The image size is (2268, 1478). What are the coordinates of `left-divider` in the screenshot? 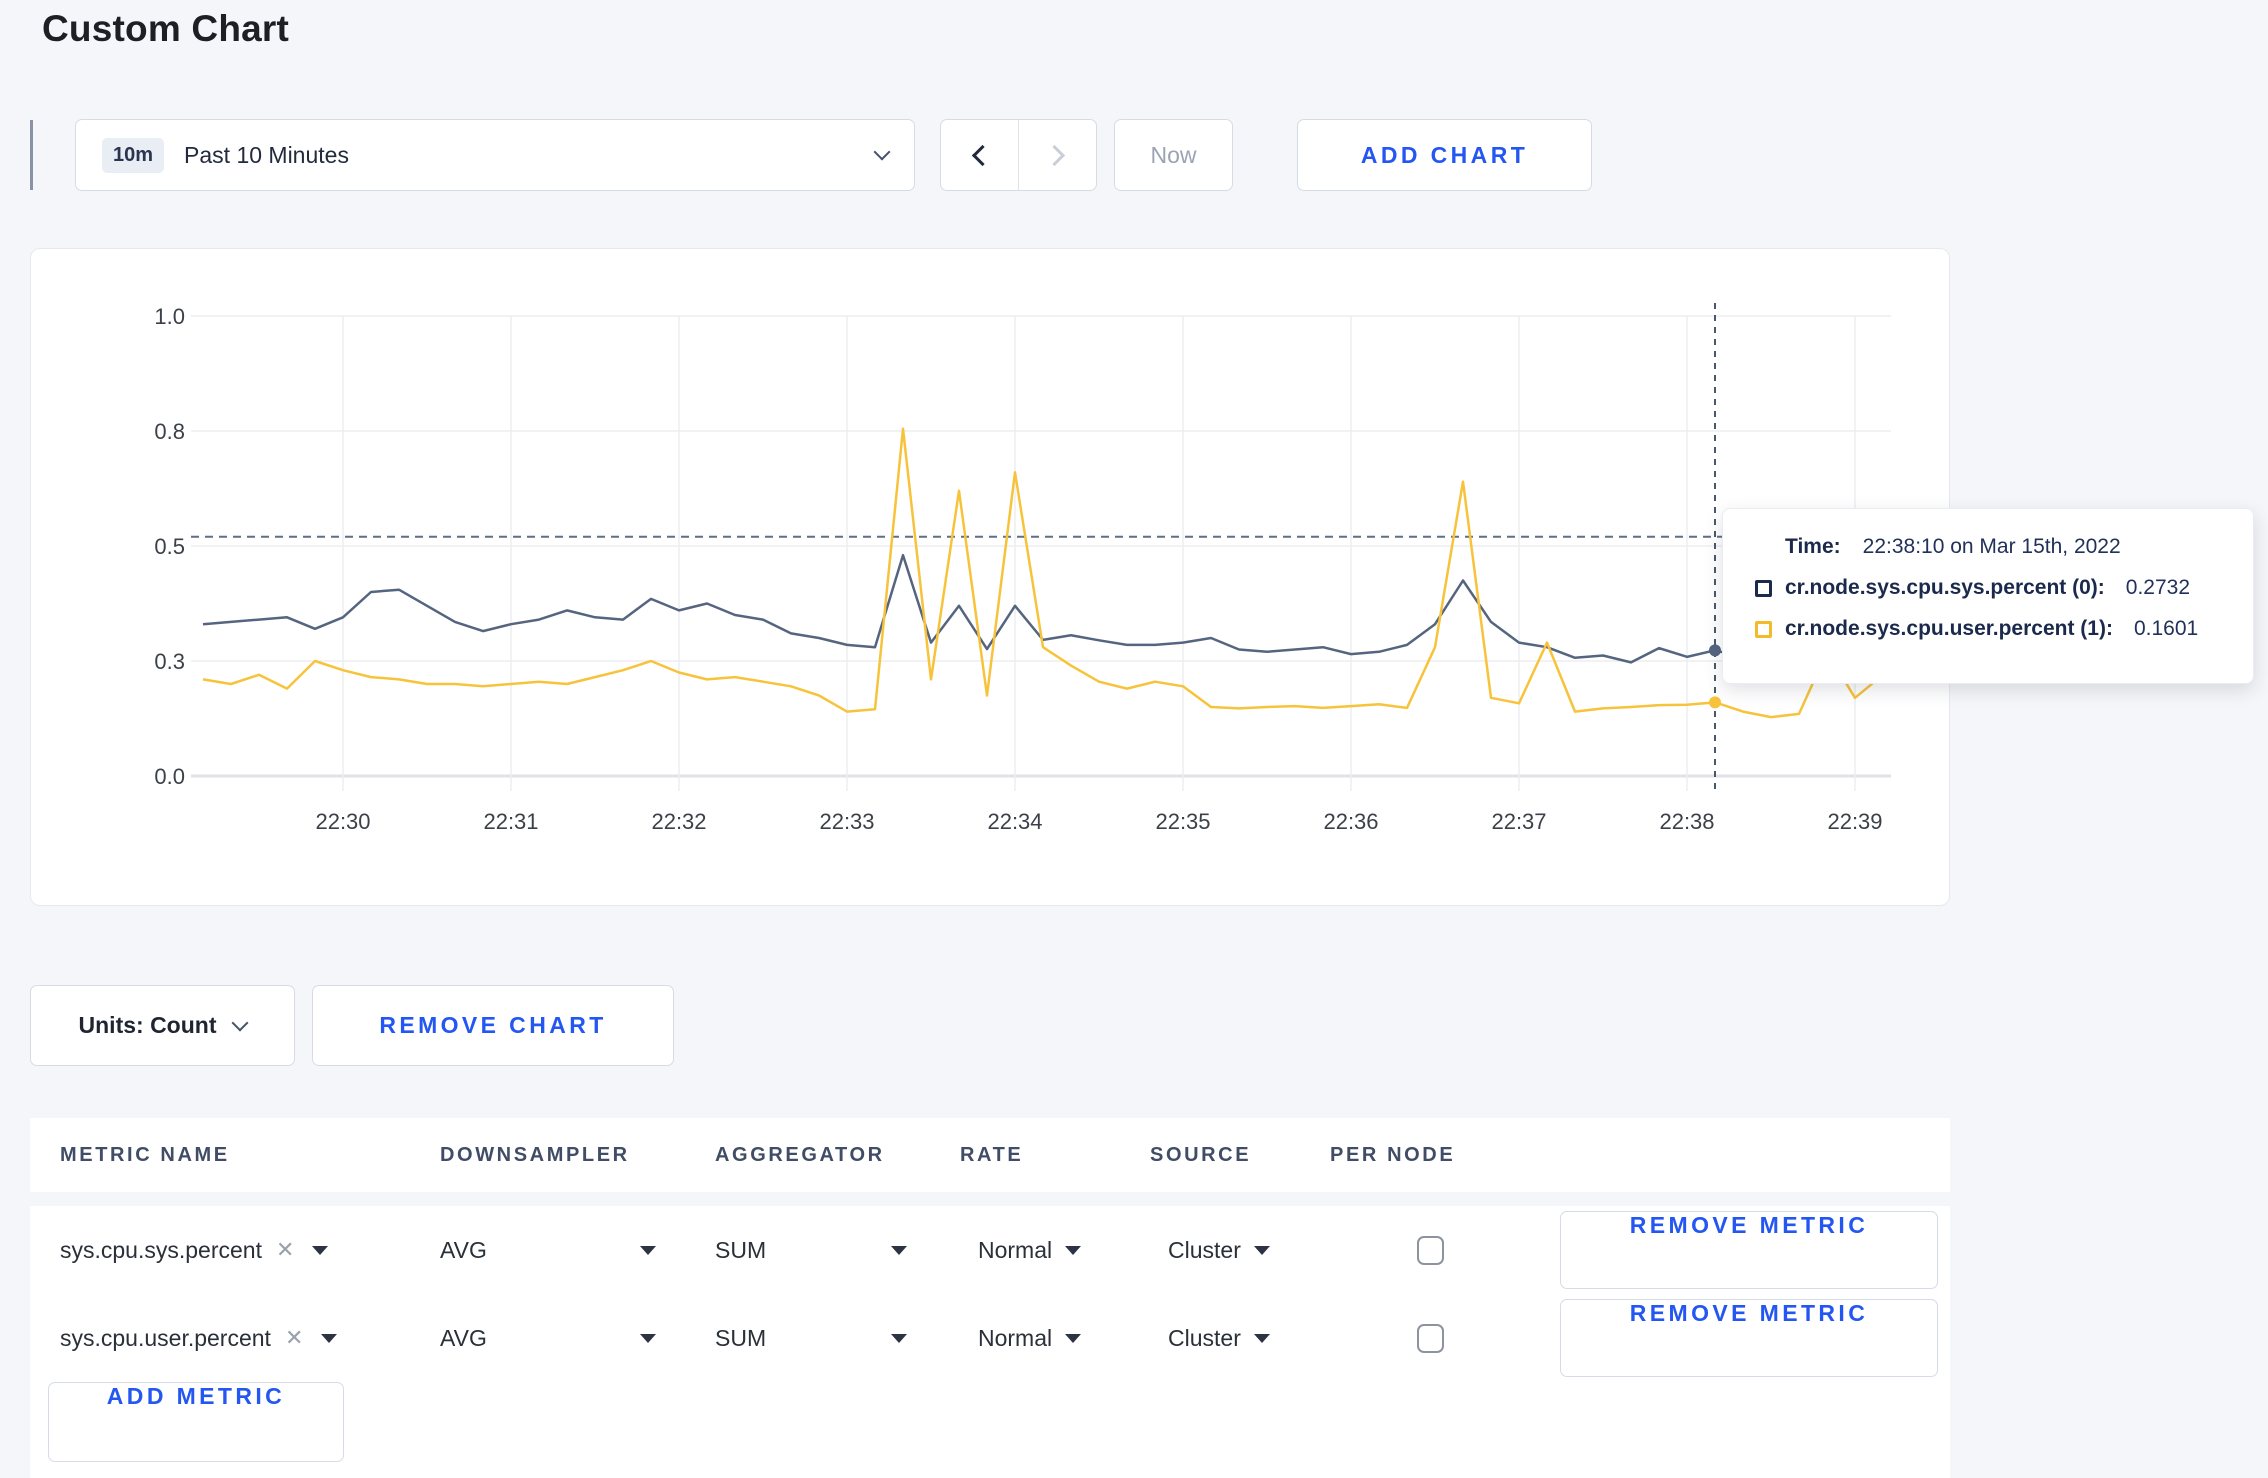 It's located at (31, 155).